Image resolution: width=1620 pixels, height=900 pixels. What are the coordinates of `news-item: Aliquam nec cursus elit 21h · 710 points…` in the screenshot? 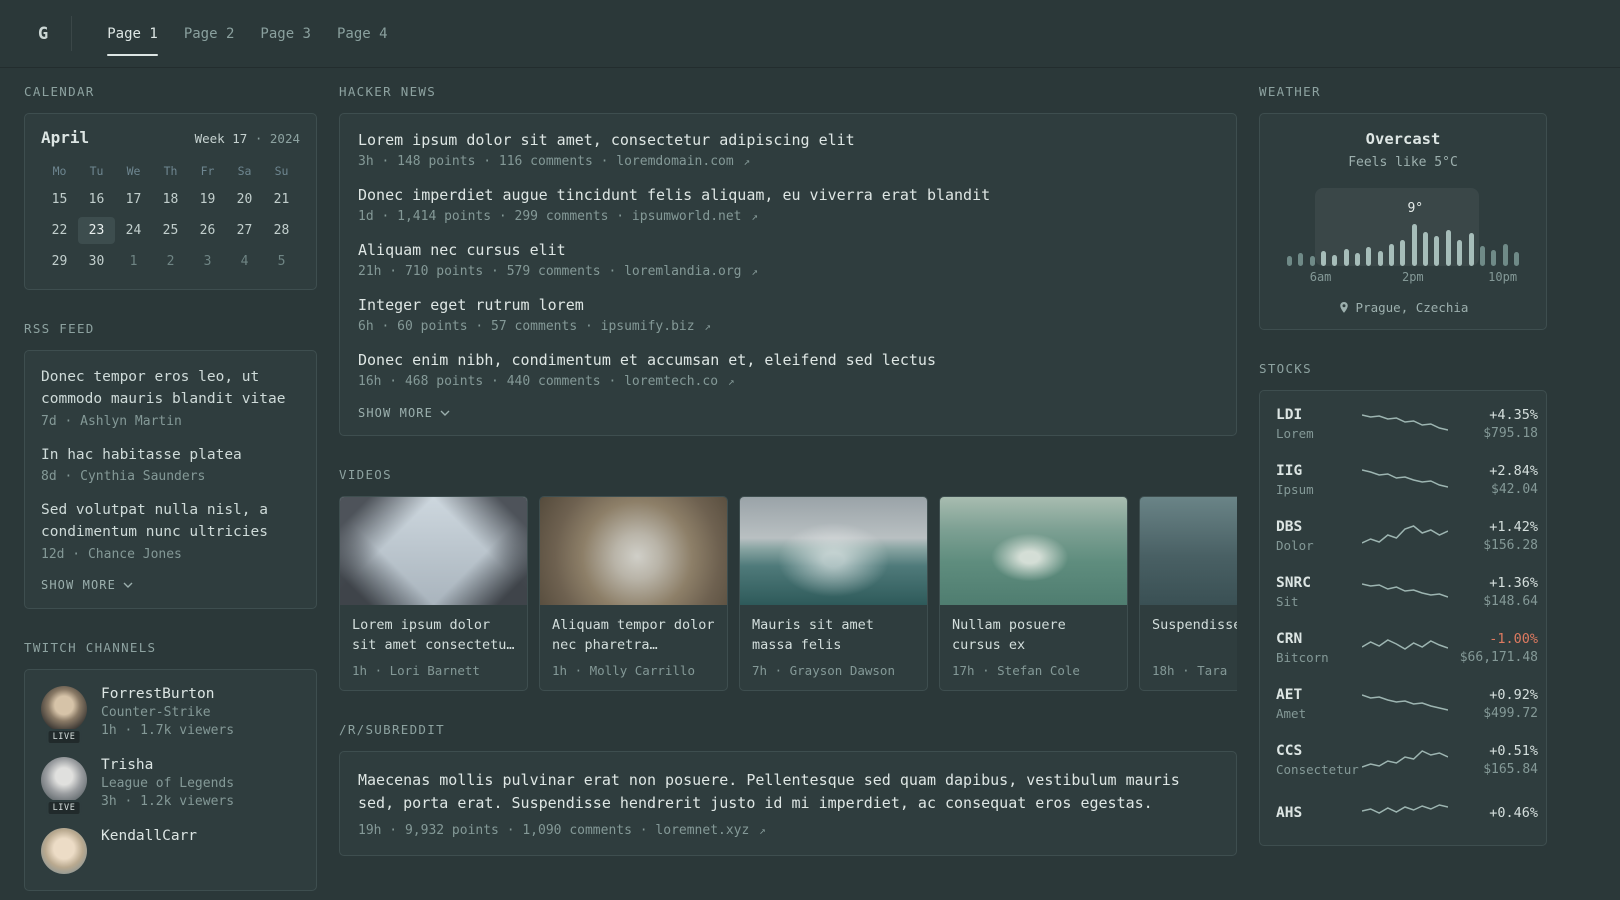 It's located at (788, 260).